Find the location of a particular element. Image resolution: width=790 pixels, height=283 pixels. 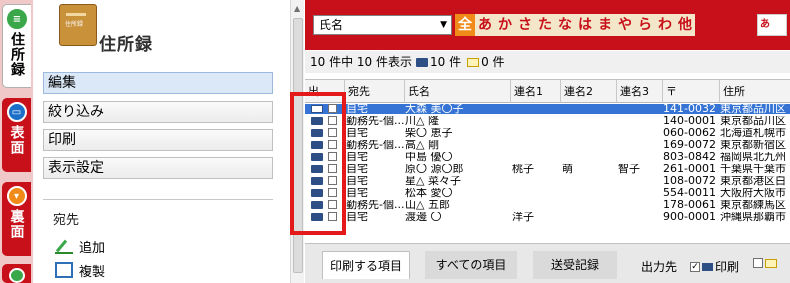

tab-address-book: ≡ 住所録 is located at coordinates (16, 46).